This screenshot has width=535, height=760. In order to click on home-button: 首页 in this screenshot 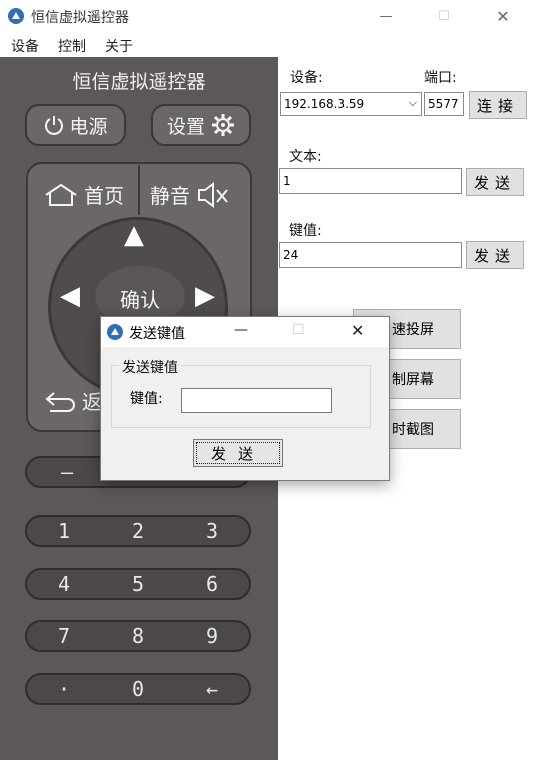, I will do `click(84, 194)`.